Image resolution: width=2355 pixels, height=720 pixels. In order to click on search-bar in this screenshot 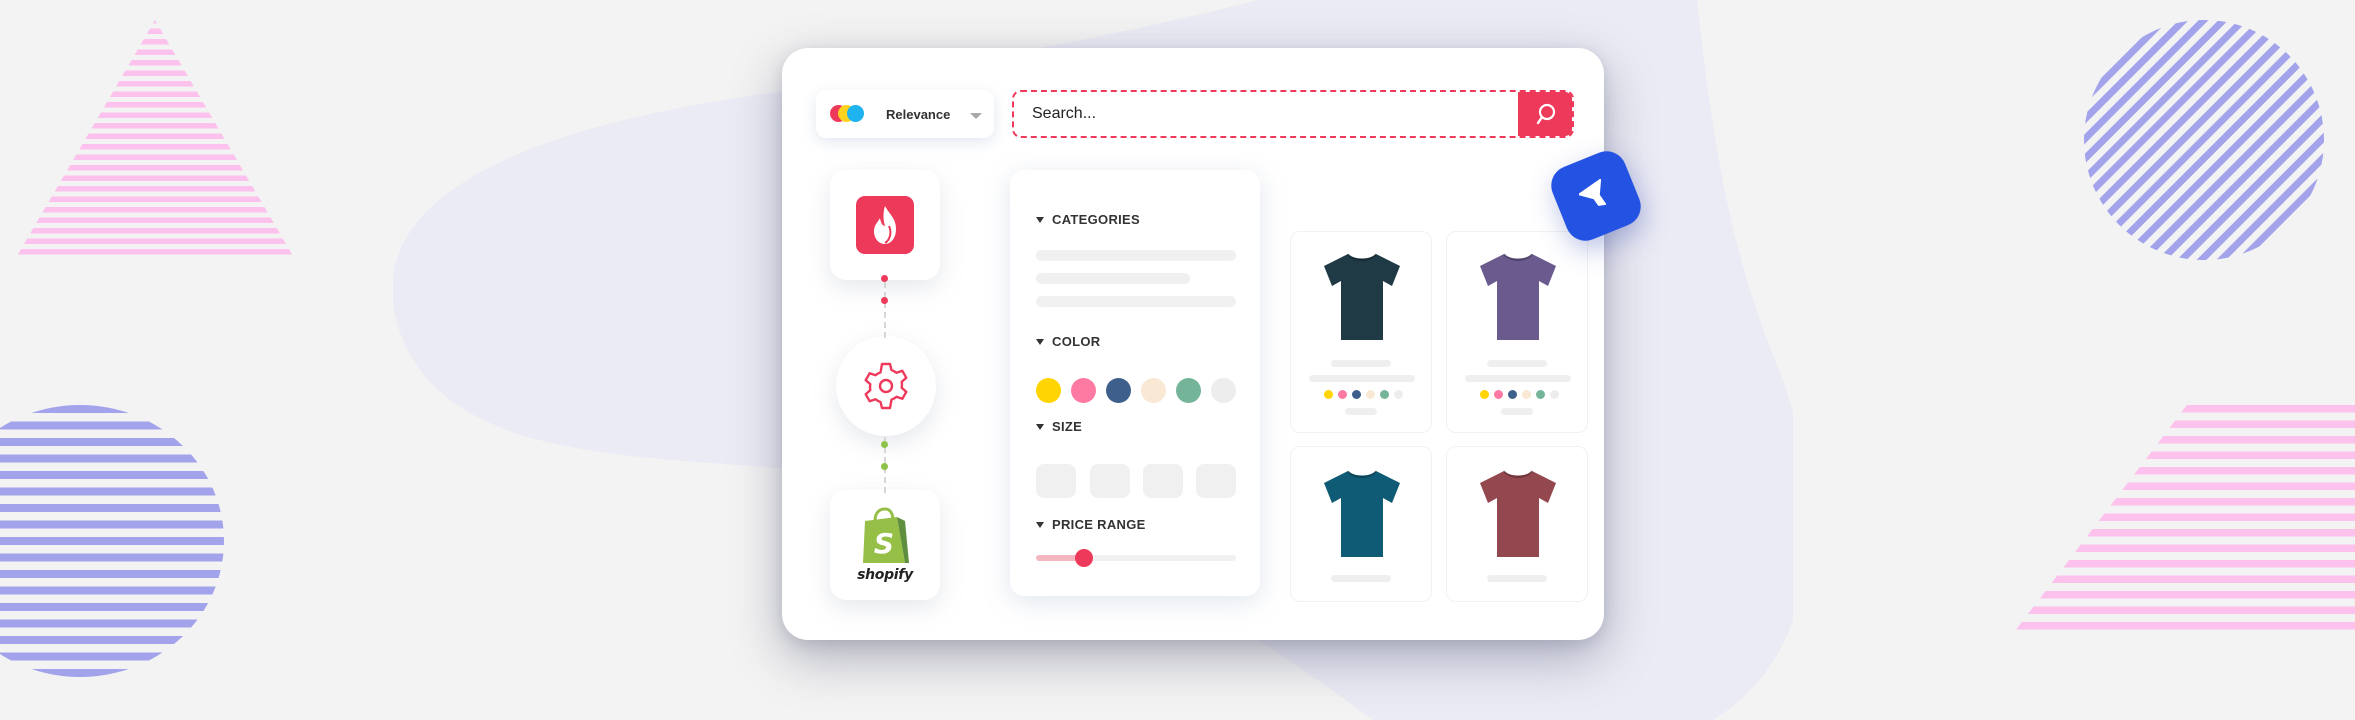, I will do `click(1293, 114)`.